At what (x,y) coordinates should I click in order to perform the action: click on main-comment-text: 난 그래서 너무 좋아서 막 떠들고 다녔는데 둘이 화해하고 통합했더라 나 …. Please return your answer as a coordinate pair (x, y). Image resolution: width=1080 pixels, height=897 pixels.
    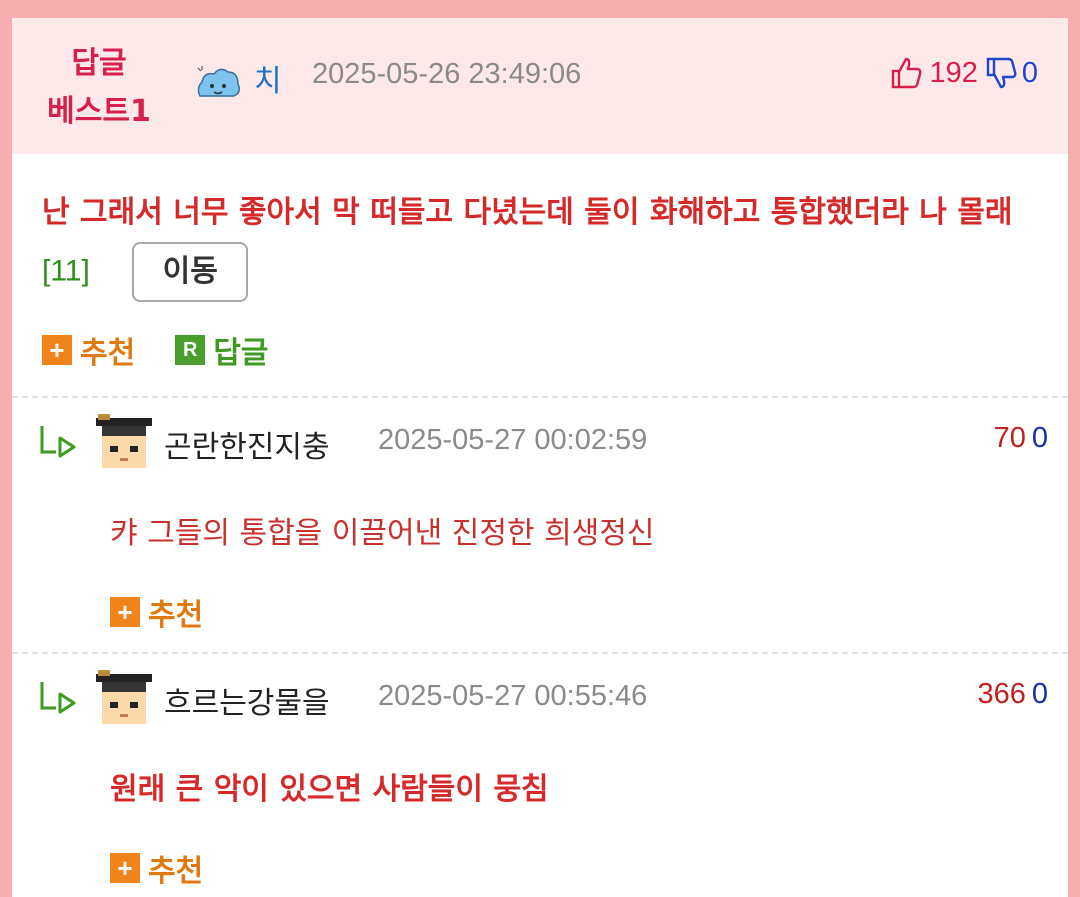
    Looking at the image, I should click on (527, 212).